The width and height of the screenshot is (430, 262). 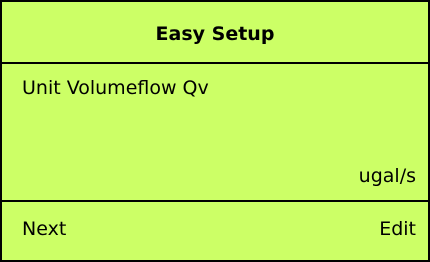 What do you see at coordinates (215, 63) in the screenshot?
I see `header-divider` at bounding box center [215, 63].